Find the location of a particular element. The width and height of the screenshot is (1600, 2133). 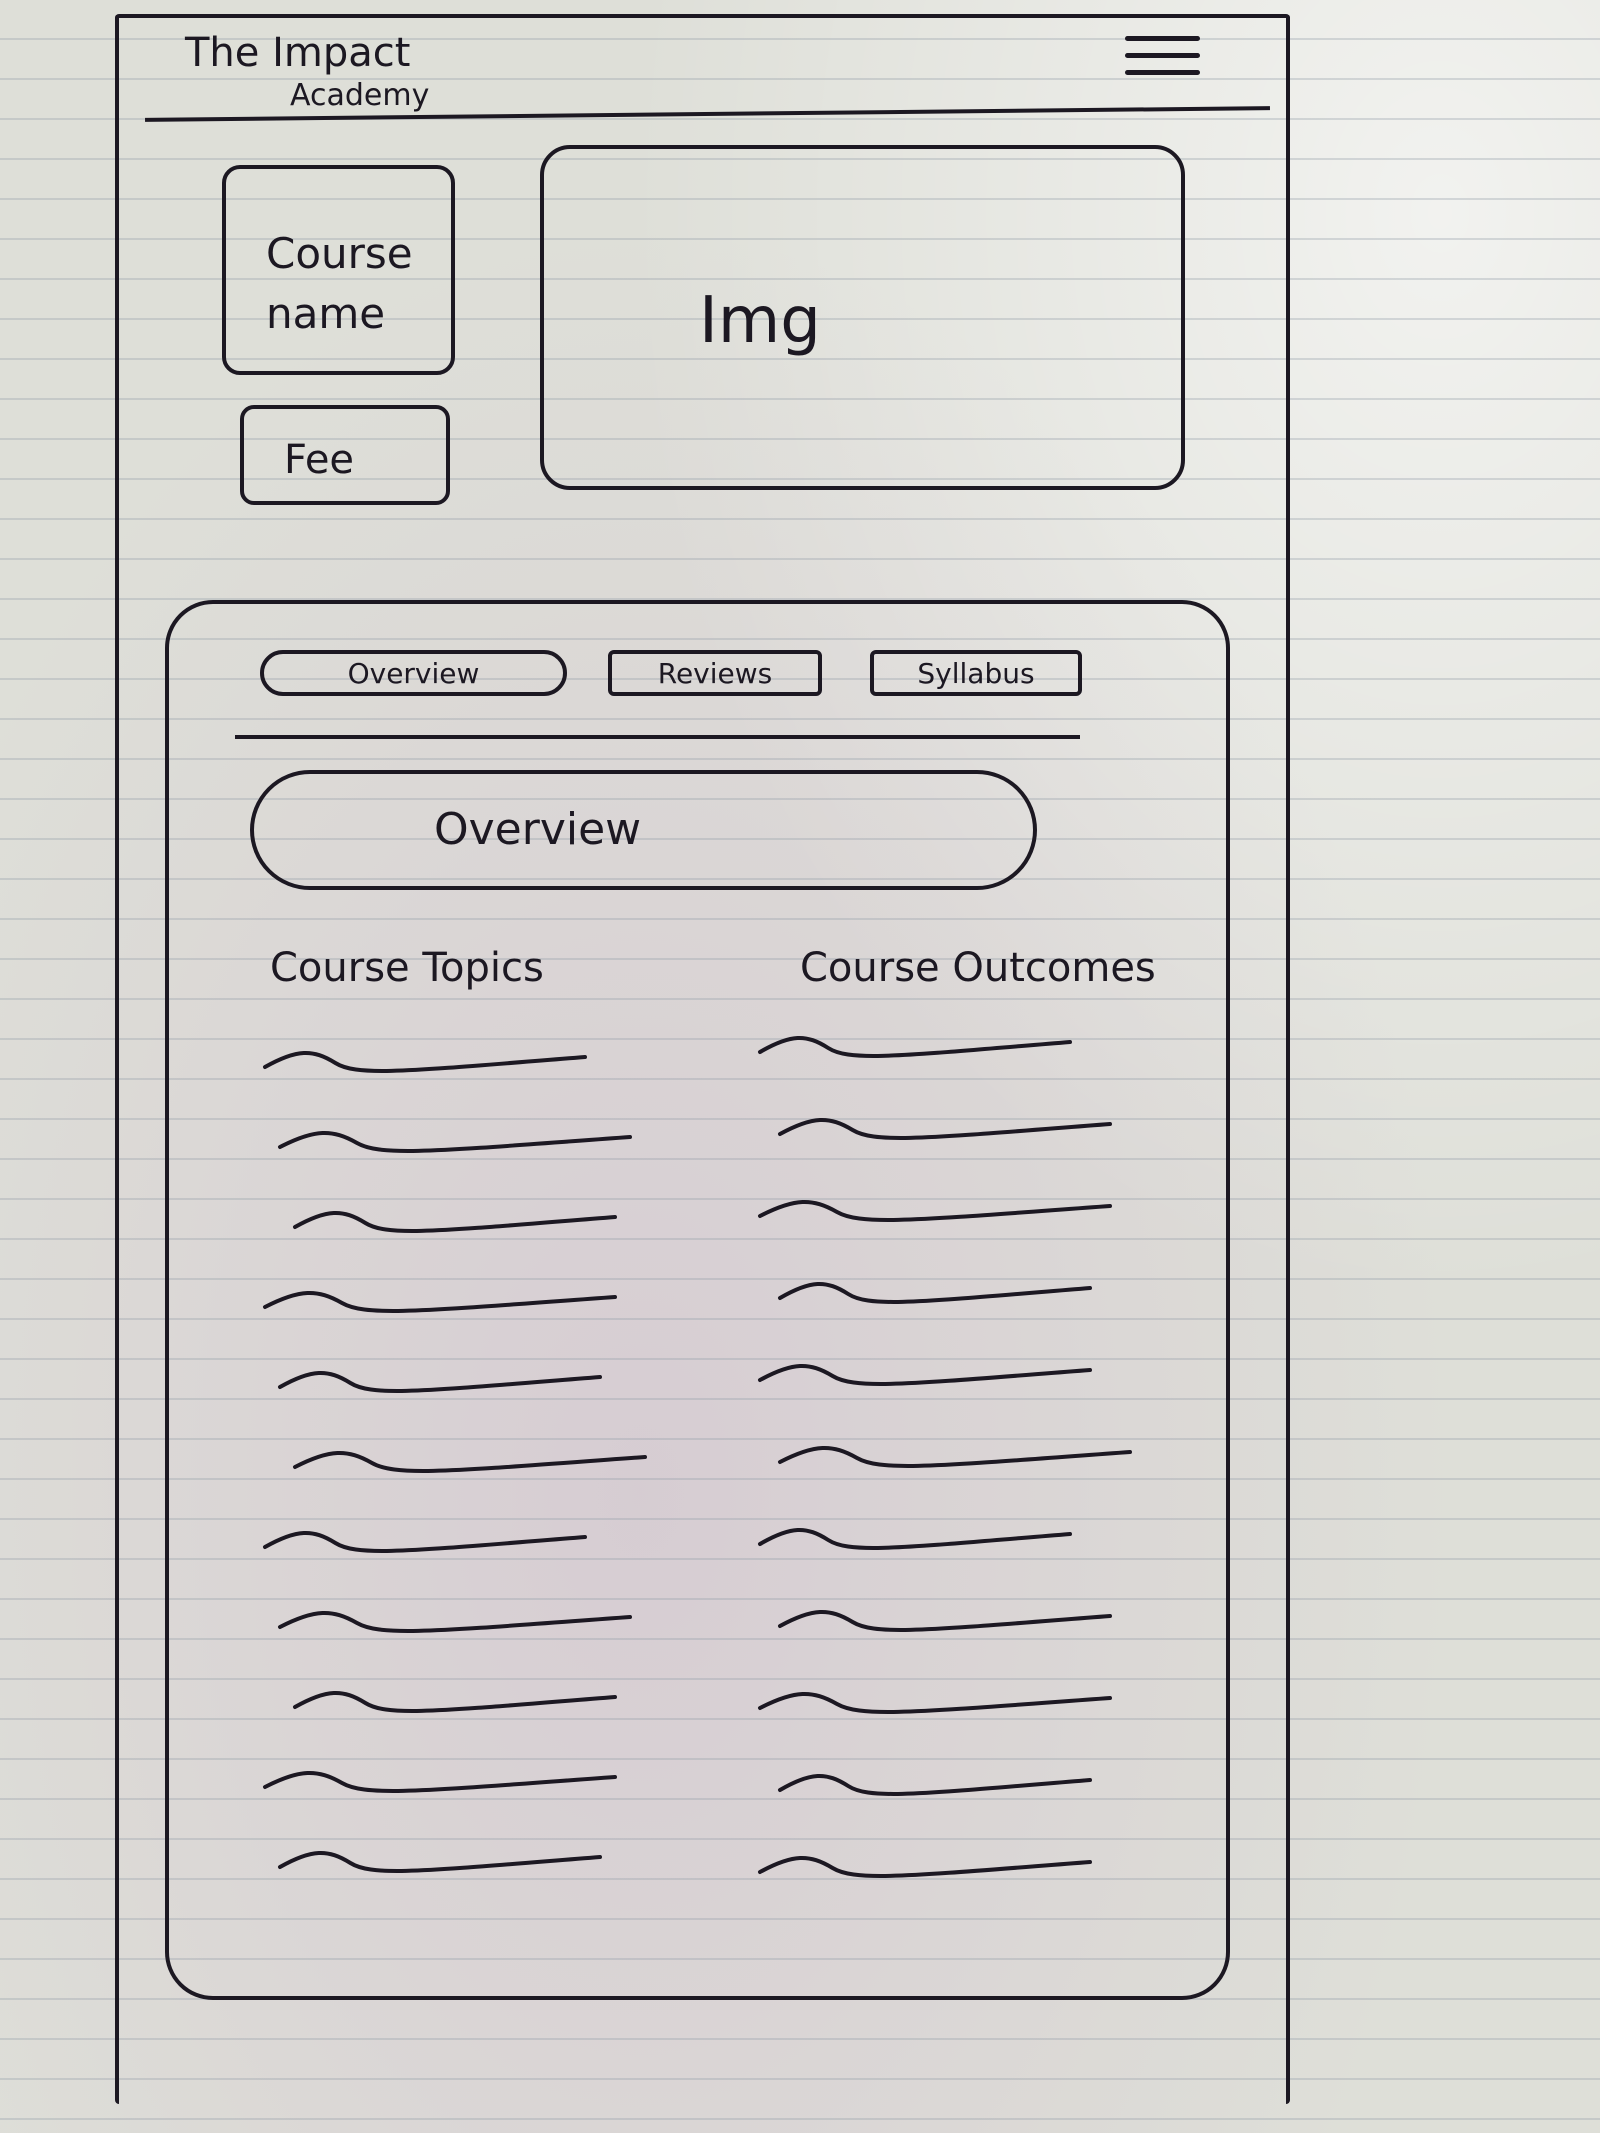

fee-box: Fee is located at coordinates (345, 455).